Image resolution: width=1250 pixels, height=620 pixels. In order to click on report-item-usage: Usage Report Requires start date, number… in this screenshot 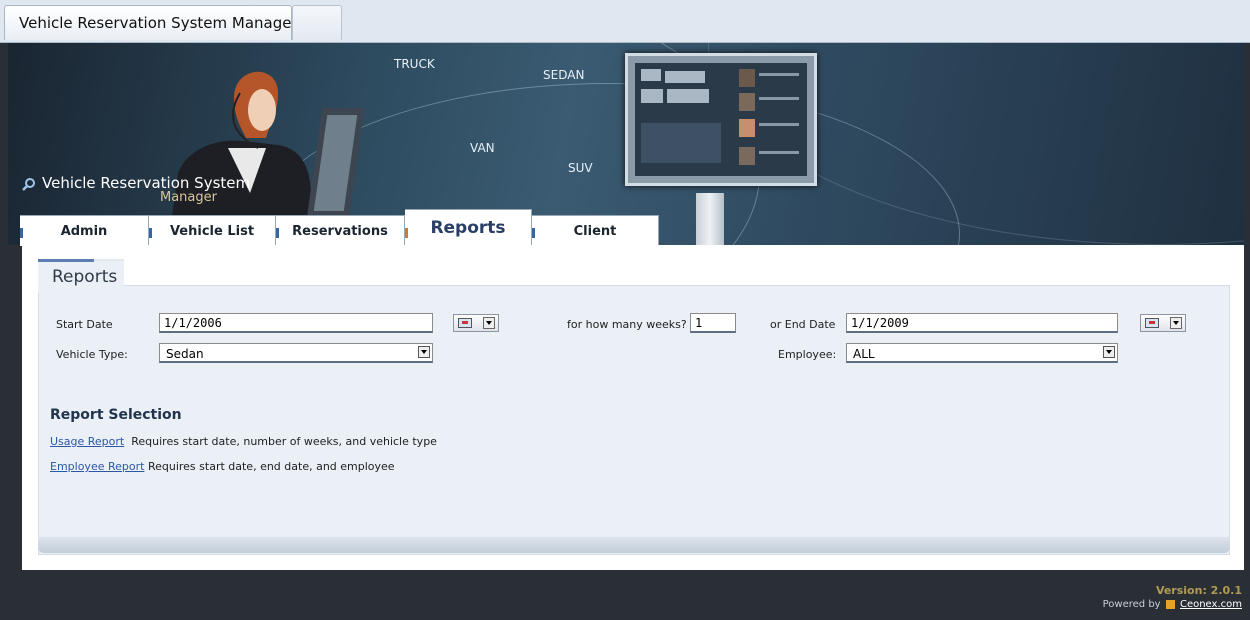, I will do `click(243, 441)`.